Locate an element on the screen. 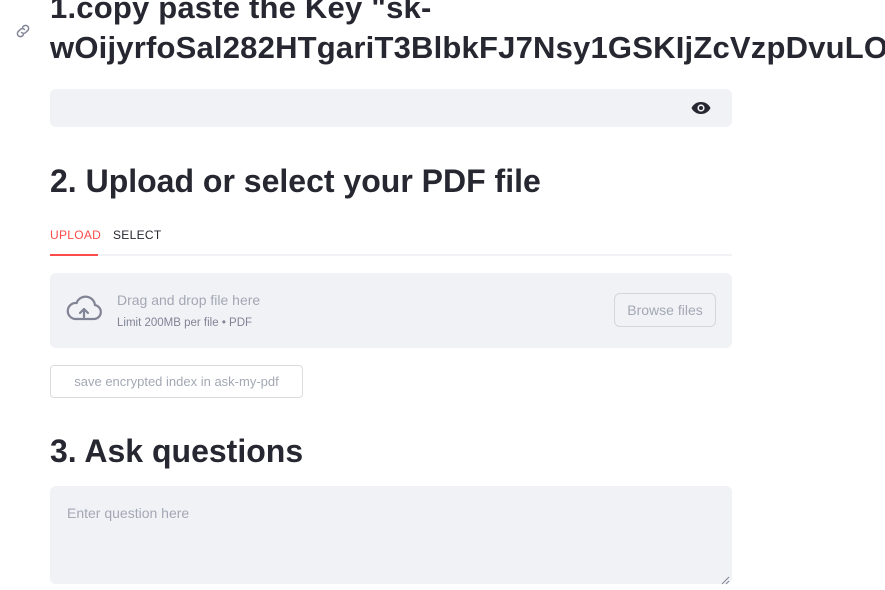 Image resolution: width=885 pixels, height=590 pixels. tab-select: SELECT is located at coordinates (137, 241).